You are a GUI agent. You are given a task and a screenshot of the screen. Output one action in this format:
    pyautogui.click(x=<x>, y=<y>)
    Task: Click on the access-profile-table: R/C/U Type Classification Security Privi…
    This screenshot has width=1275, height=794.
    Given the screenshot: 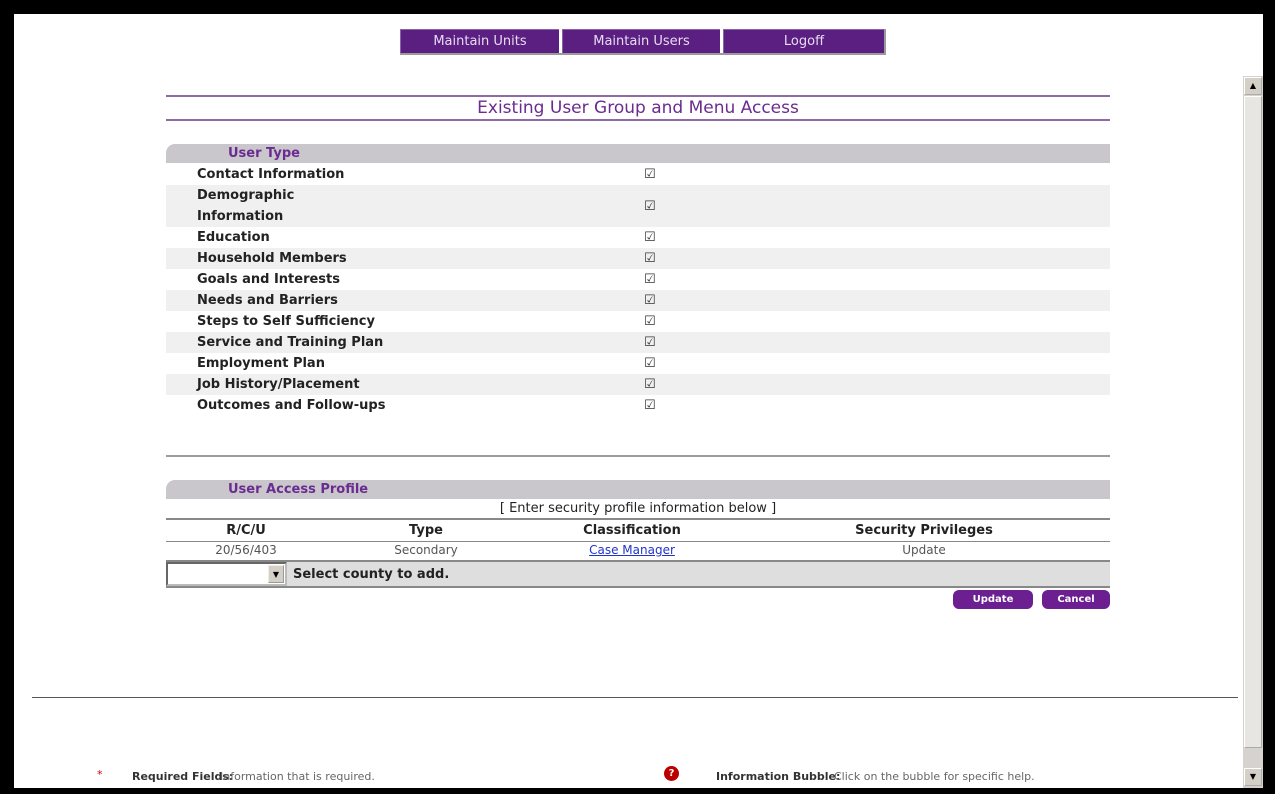 What is the action you would take?
    pyautogui.click(x=638, y=538)
    